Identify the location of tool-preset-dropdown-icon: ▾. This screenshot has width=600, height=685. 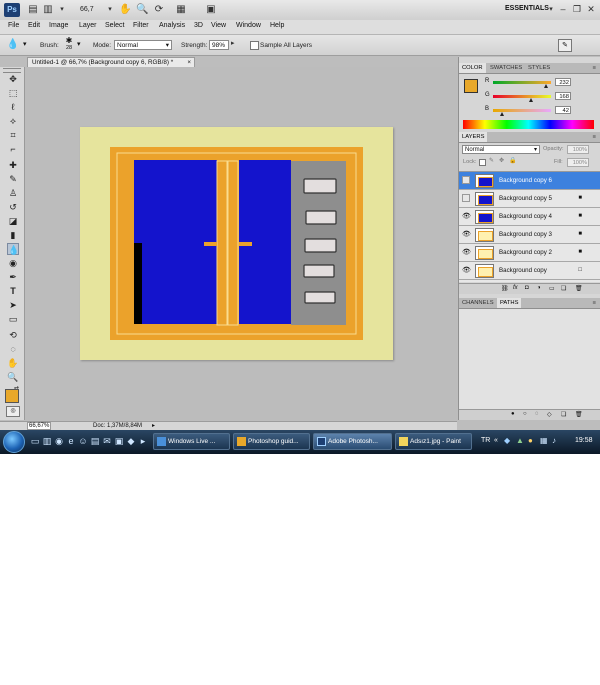
(25, 44).